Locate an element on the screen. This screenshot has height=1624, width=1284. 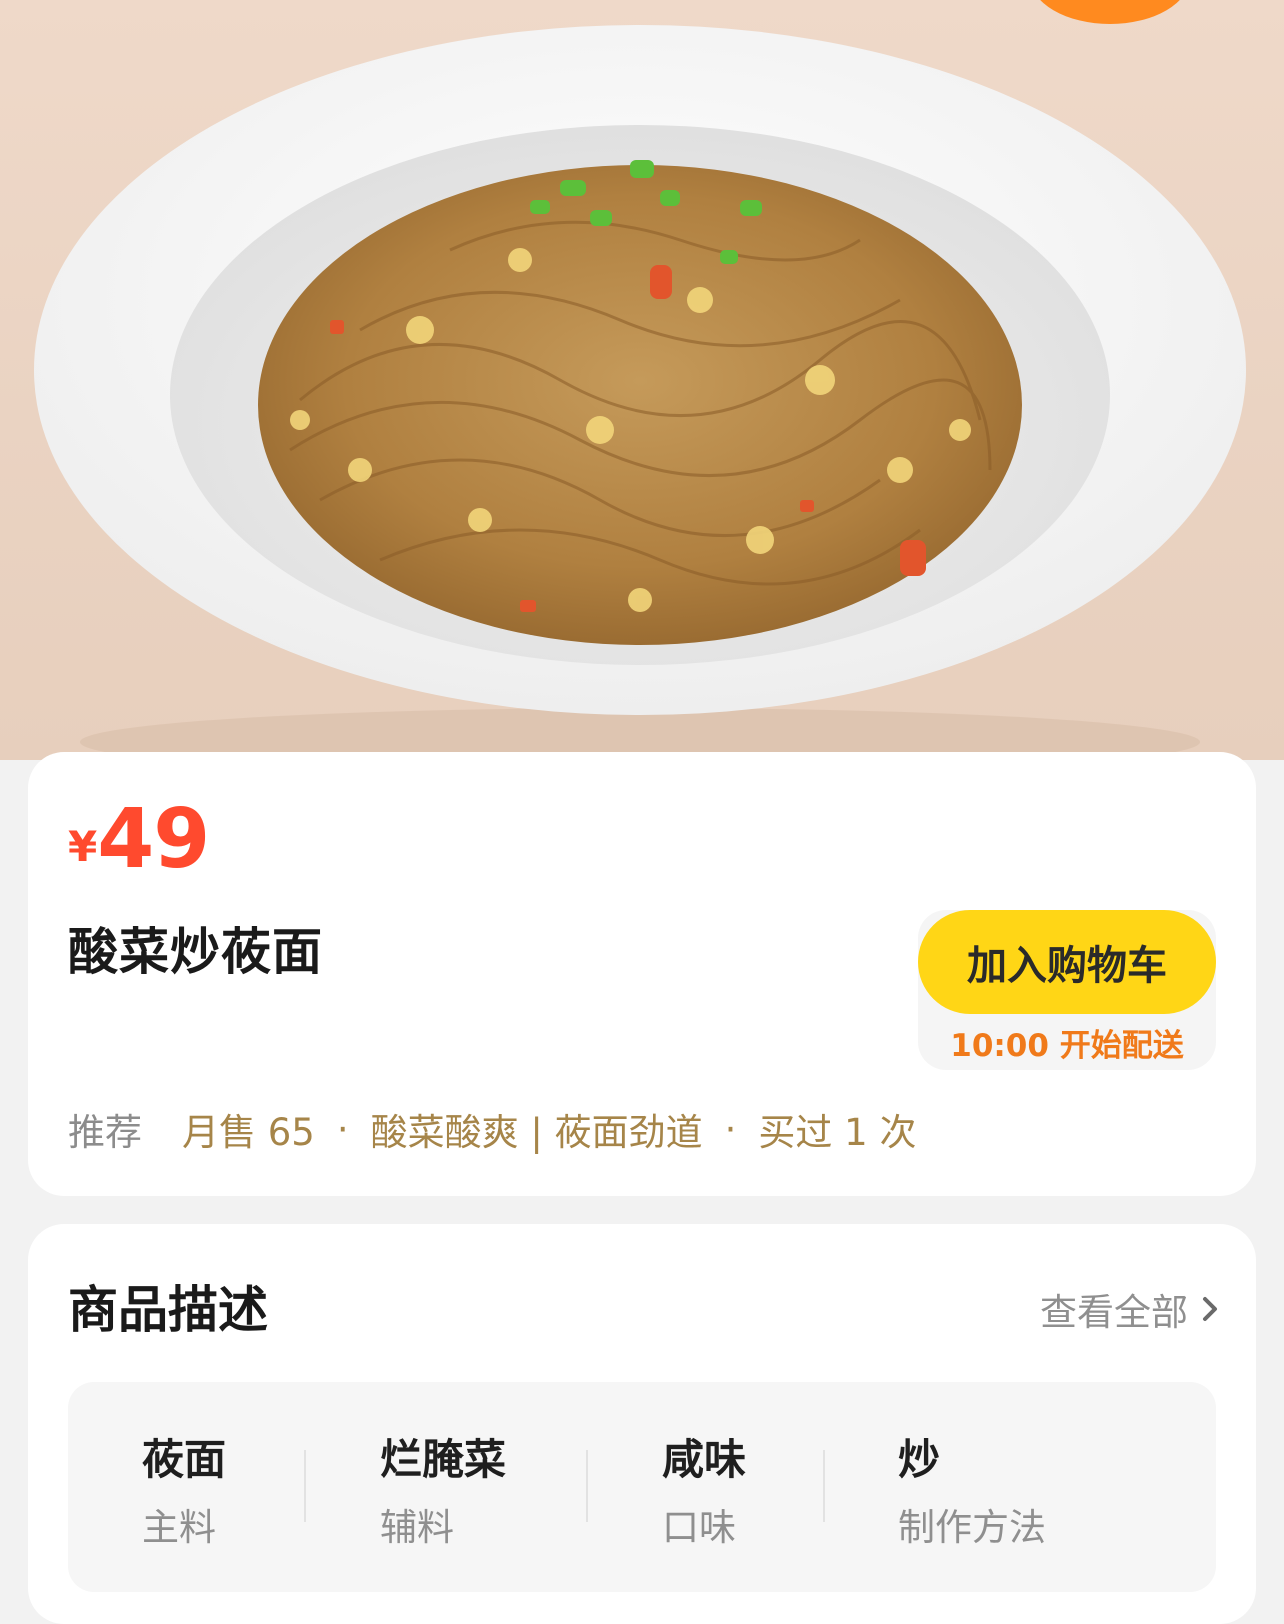
attribute-cooking-method: 炒 制作方法 is located at coordinates (972, 1488).